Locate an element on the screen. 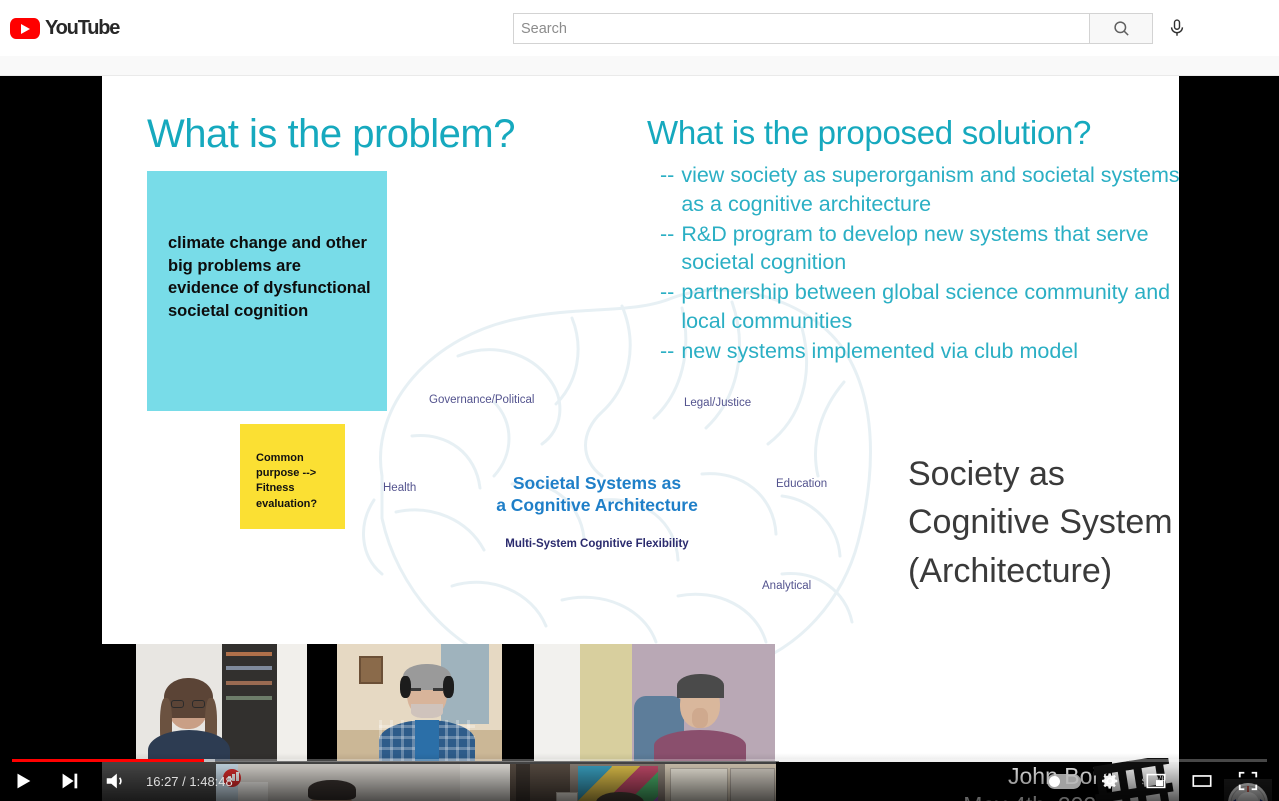 This screenshot has height=801, width=1279. play-button is located at coordinates (23, 781).